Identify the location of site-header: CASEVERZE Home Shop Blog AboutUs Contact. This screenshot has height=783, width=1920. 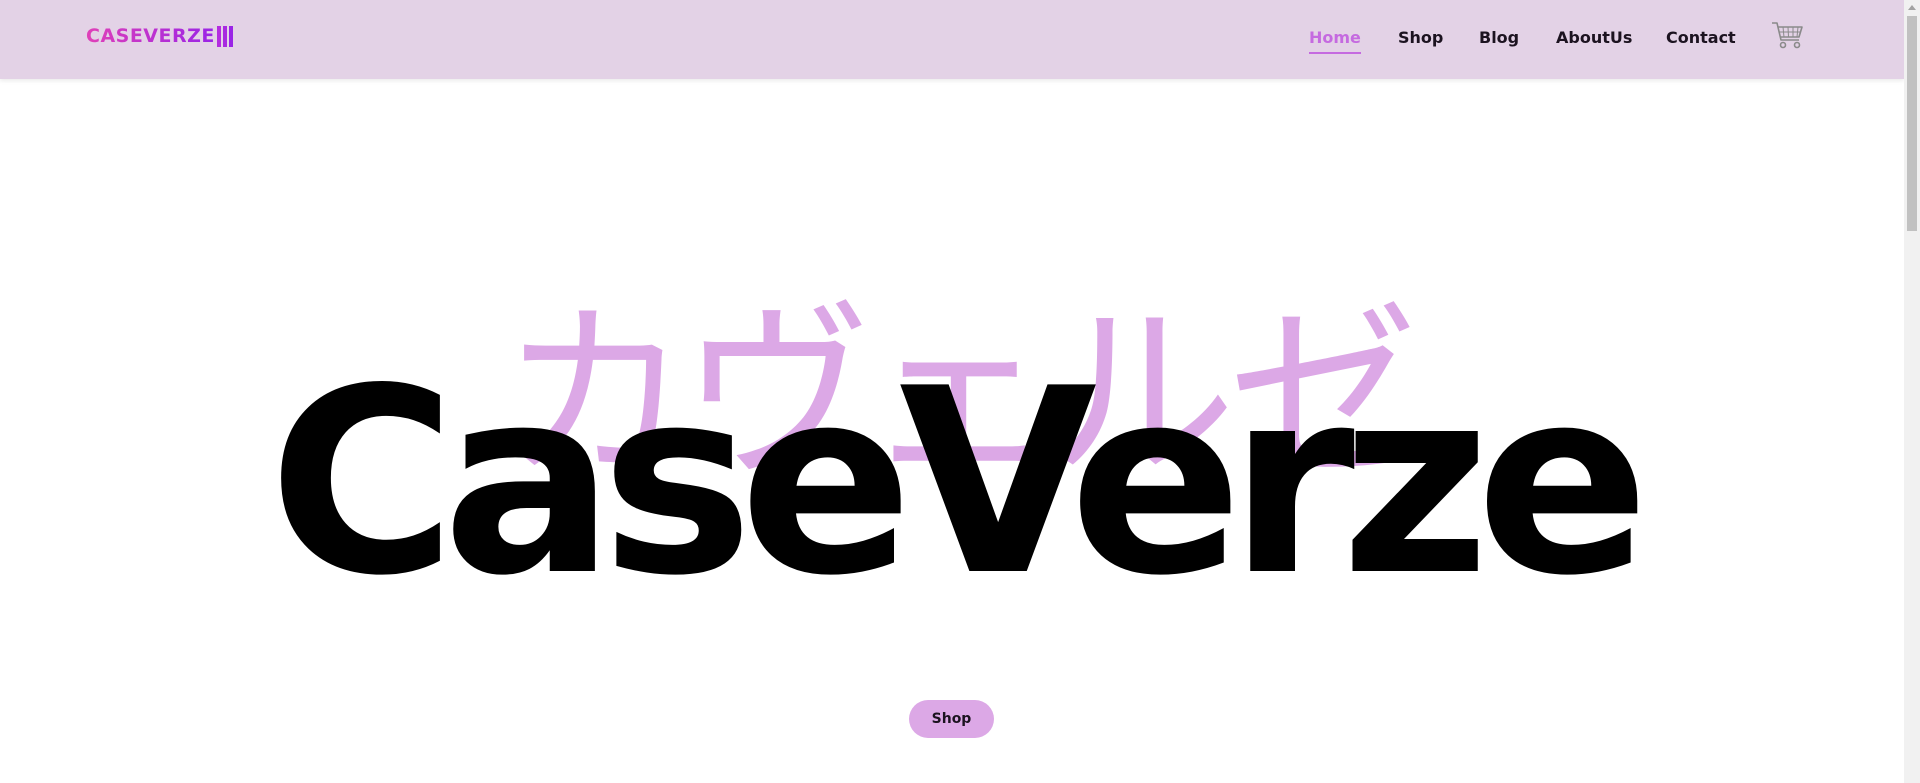
(952, 39).